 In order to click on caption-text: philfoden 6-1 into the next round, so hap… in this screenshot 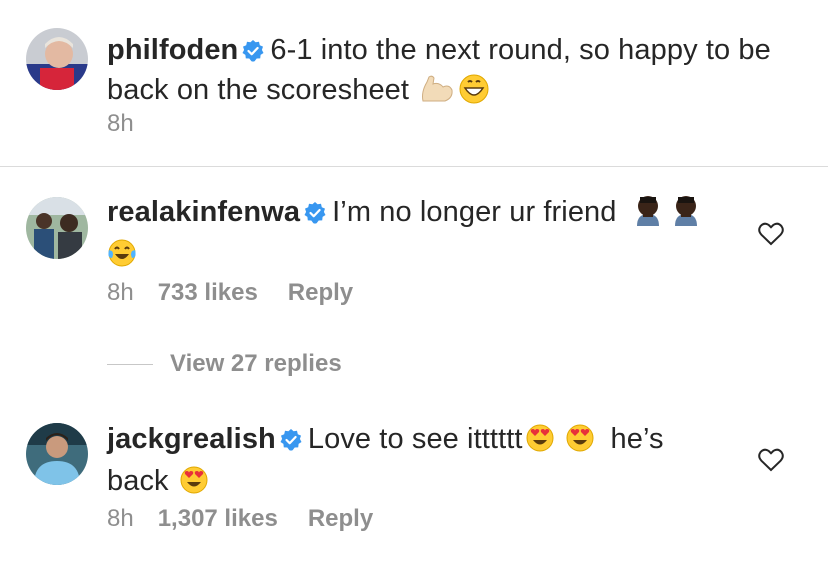, I will do `click(457, 73)`.